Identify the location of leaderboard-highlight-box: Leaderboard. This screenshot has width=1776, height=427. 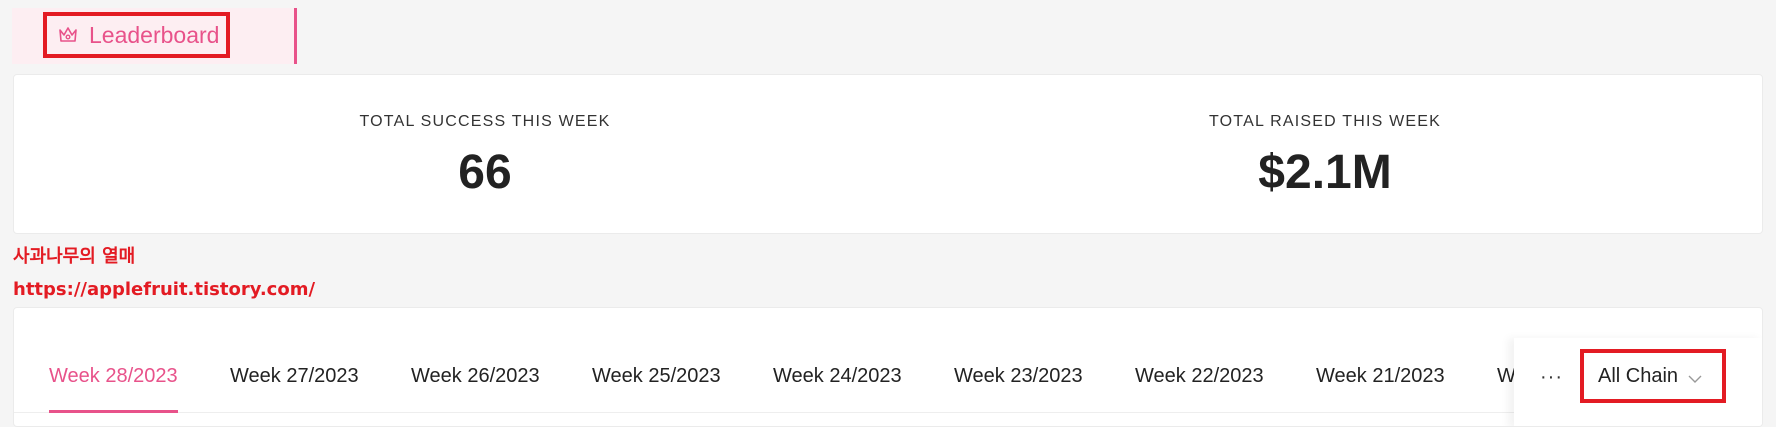
(136, 35).